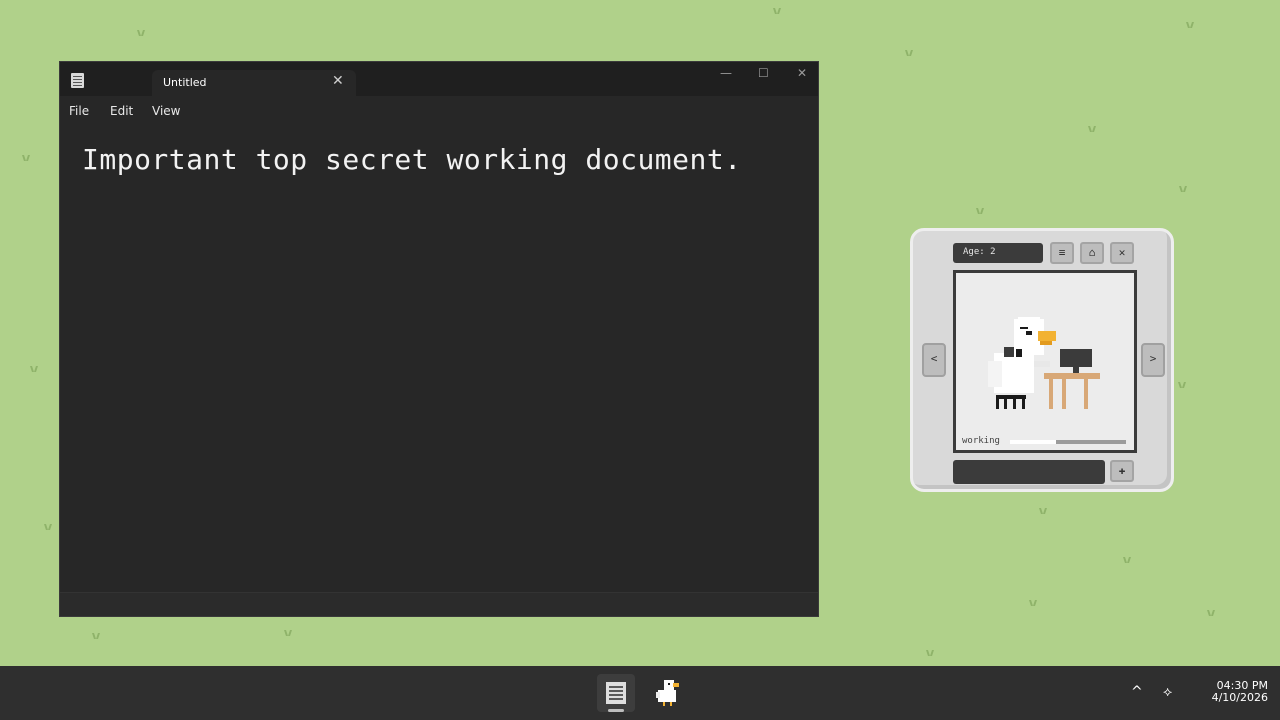 The width and height of the screenshot is (1280, 720). I want to click on age-label: Age: 2, so click(979, 252).